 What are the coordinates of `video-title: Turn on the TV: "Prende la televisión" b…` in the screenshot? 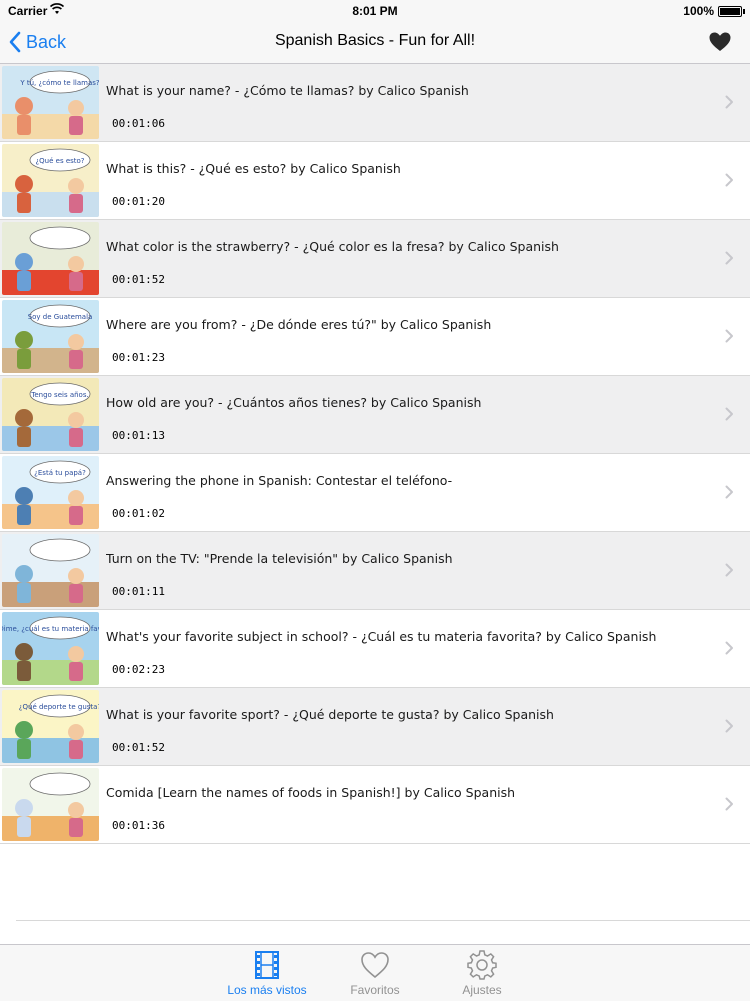 It's located at (279, 558).